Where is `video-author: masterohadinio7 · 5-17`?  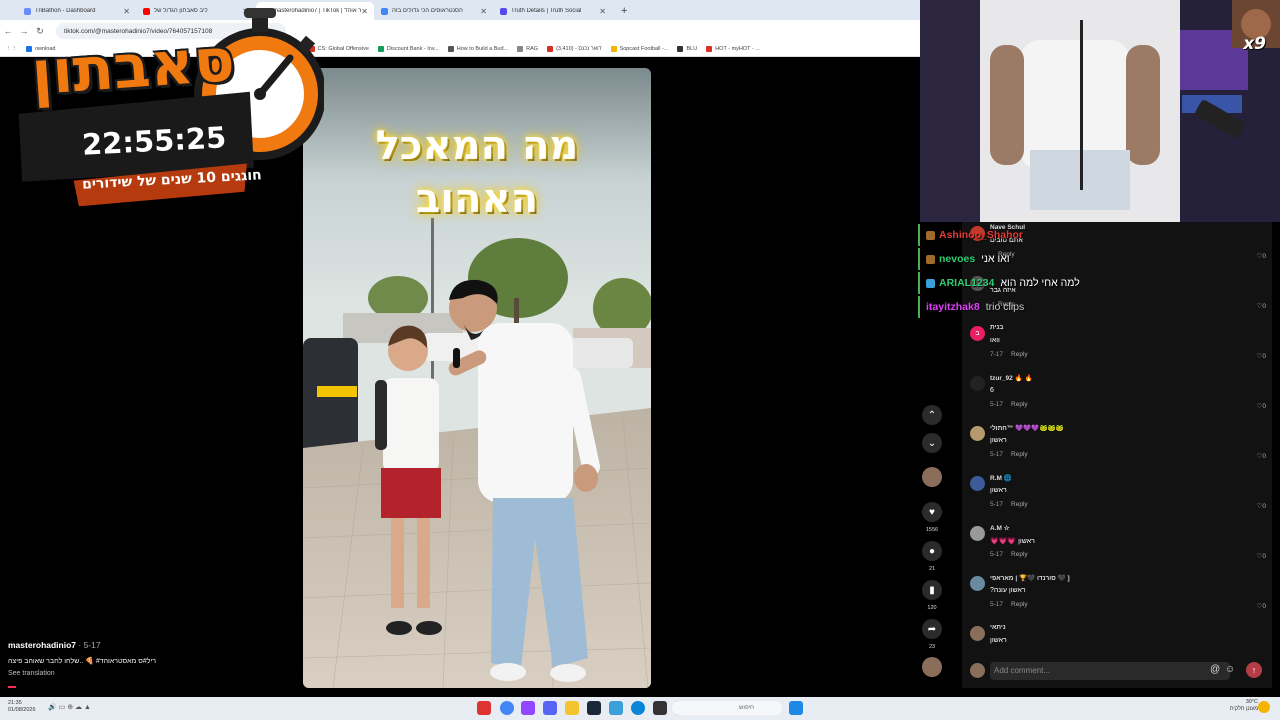 video-author: masterohadinio7 · 5-17 is located at coordinates (54, 645).